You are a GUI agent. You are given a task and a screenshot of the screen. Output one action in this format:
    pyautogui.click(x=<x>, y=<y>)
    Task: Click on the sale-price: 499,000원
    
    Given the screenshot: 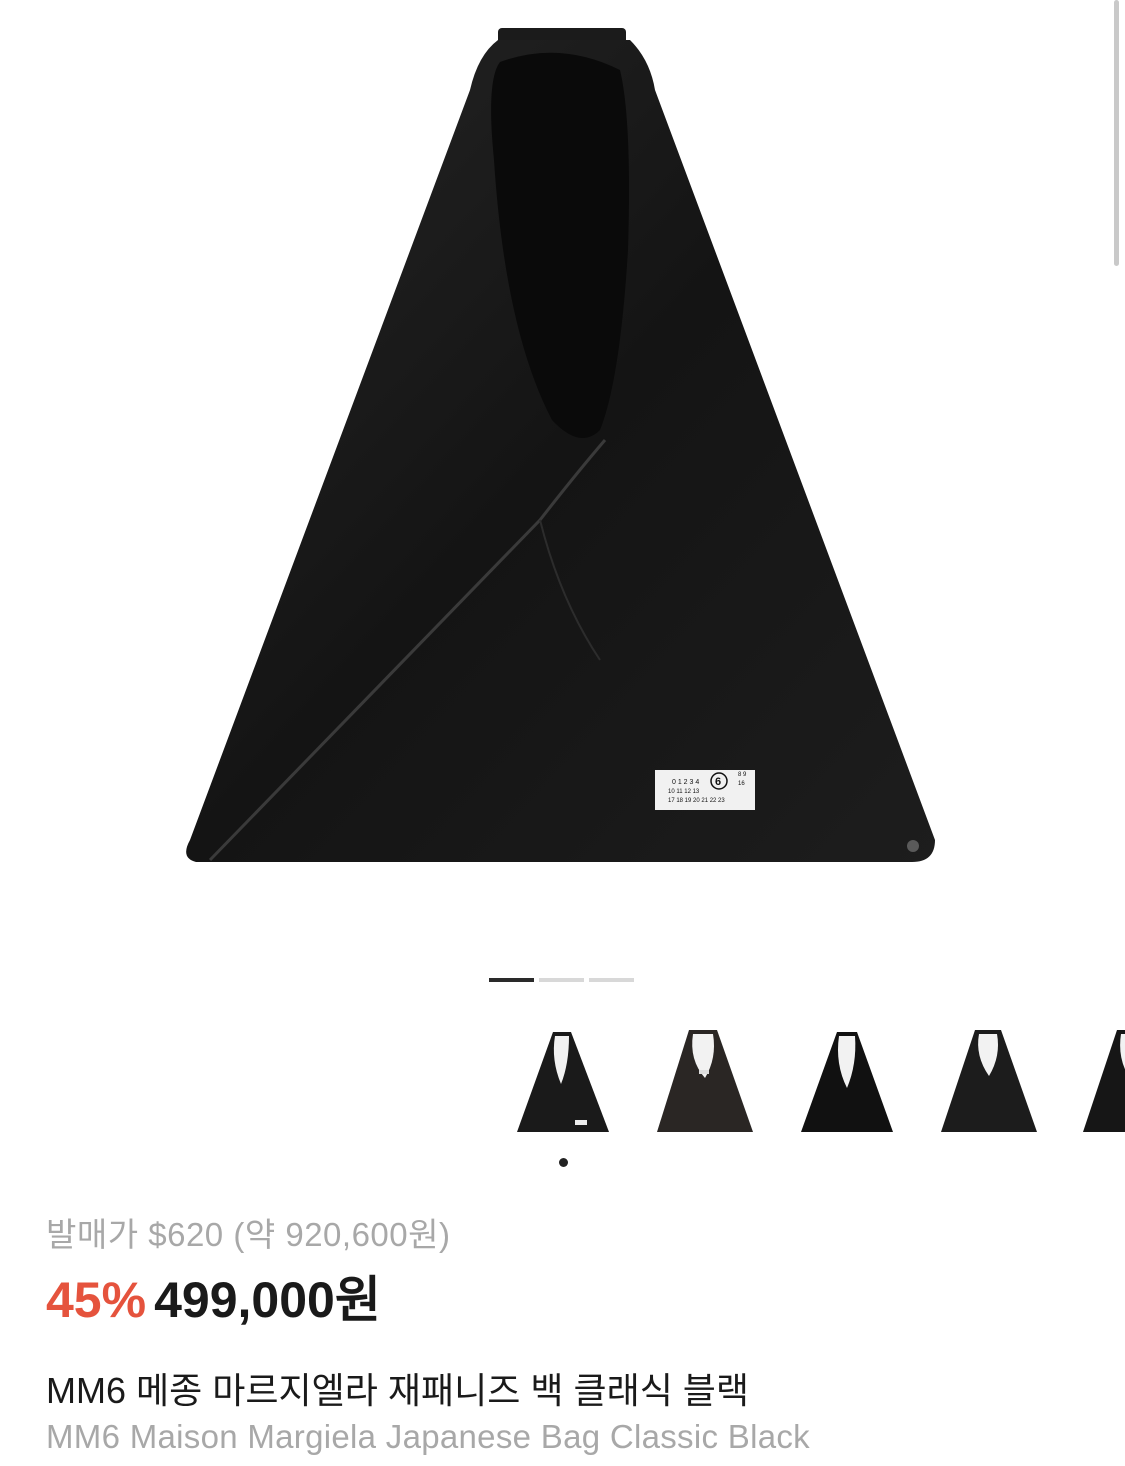 What is the action you would take?
    pyautogui.click(x=267, y=1300)
    